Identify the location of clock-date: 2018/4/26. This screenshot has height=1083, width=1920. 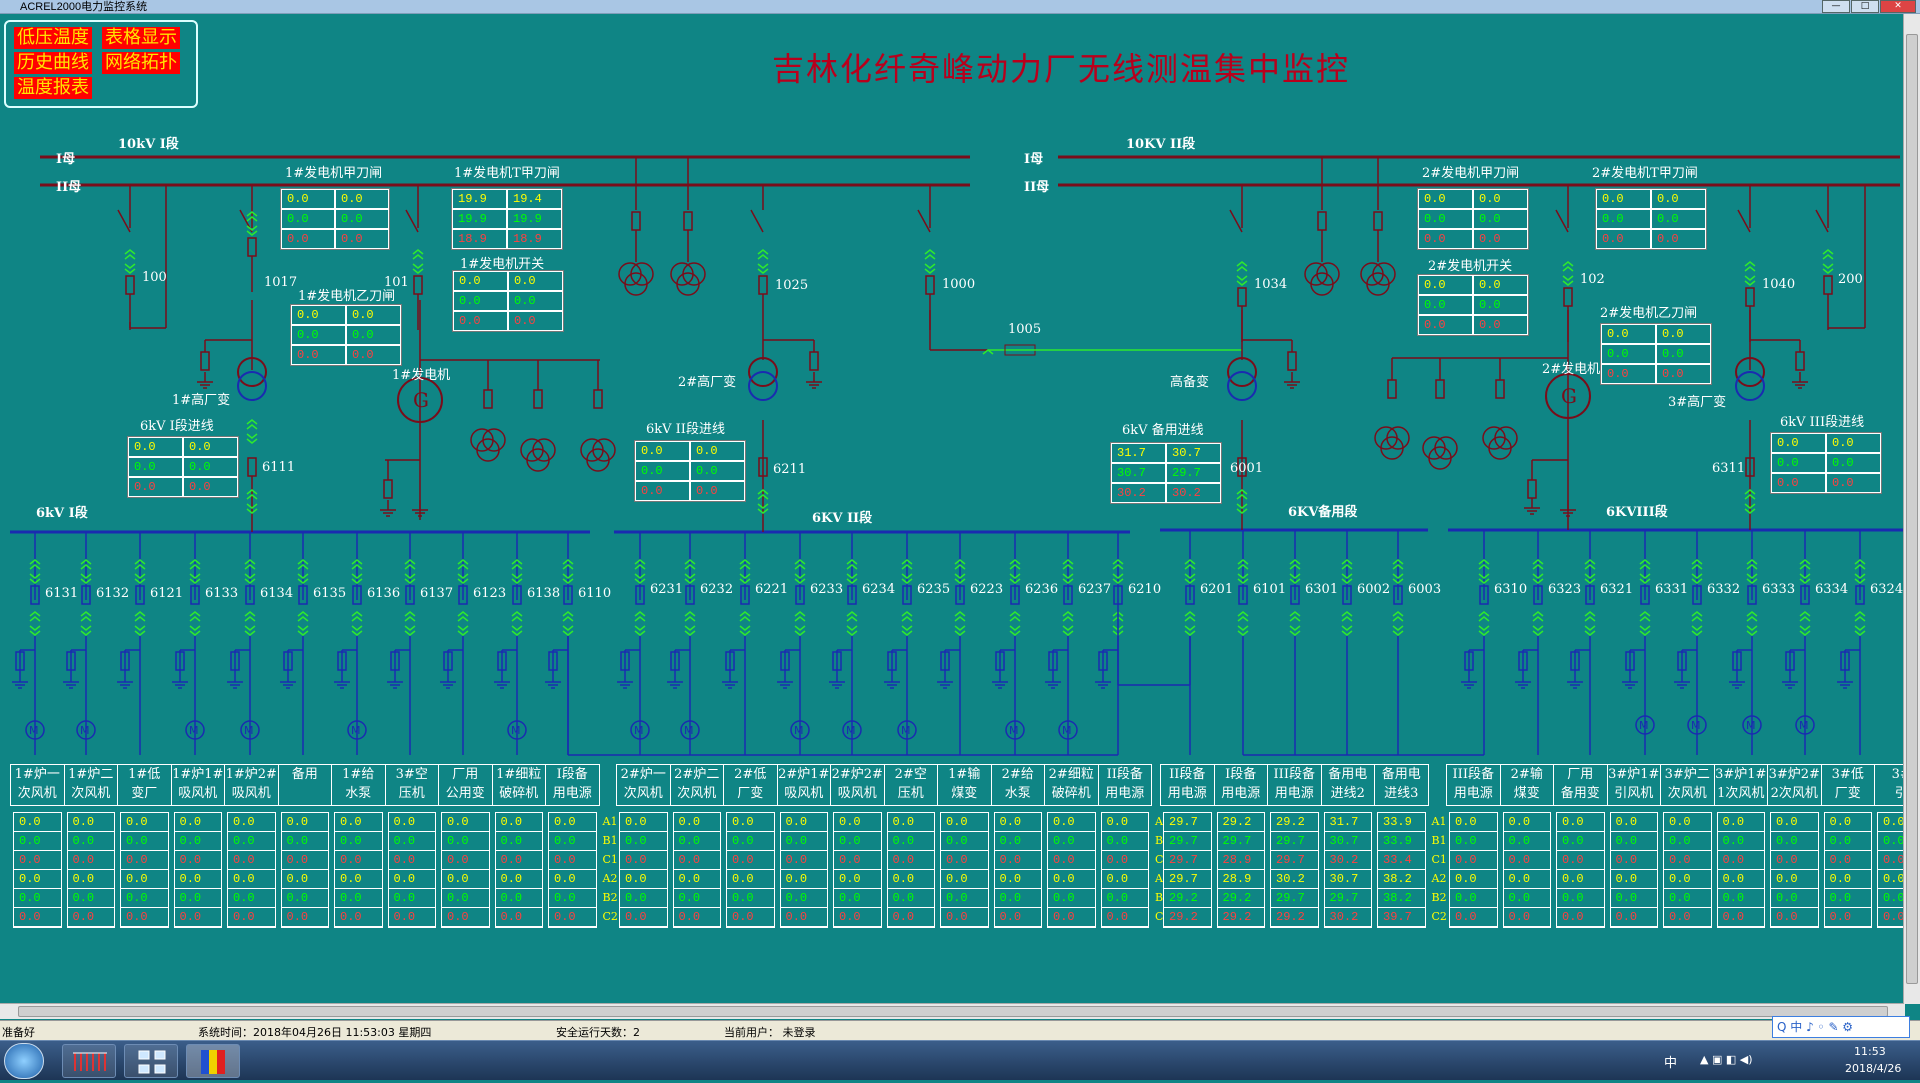
(1873, 1068).